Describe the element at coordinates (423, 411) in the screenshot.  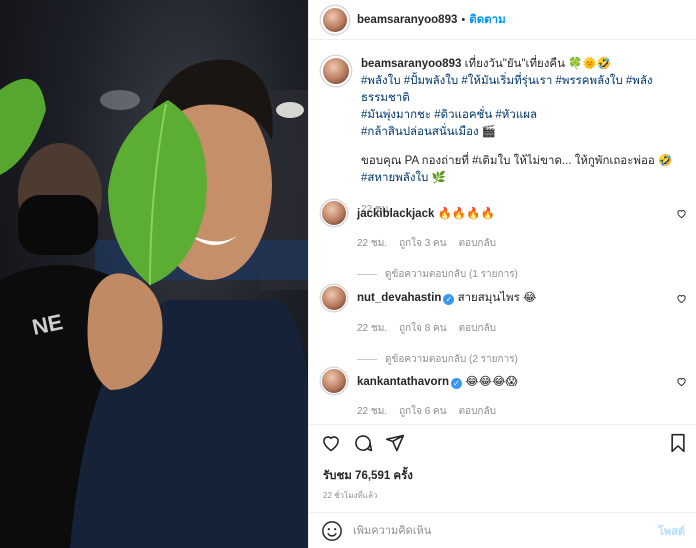
I see `comment-likes: ถูกใจ 6 คน` at that location.